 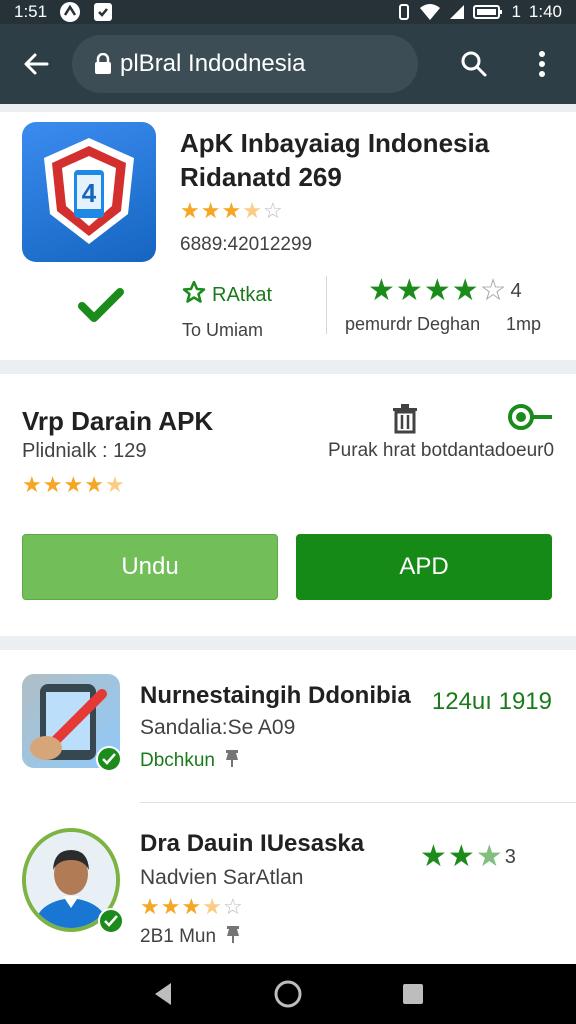 I want to click on download-description: Purak hrat botdantadoeur0, so click(x=441, y=450).